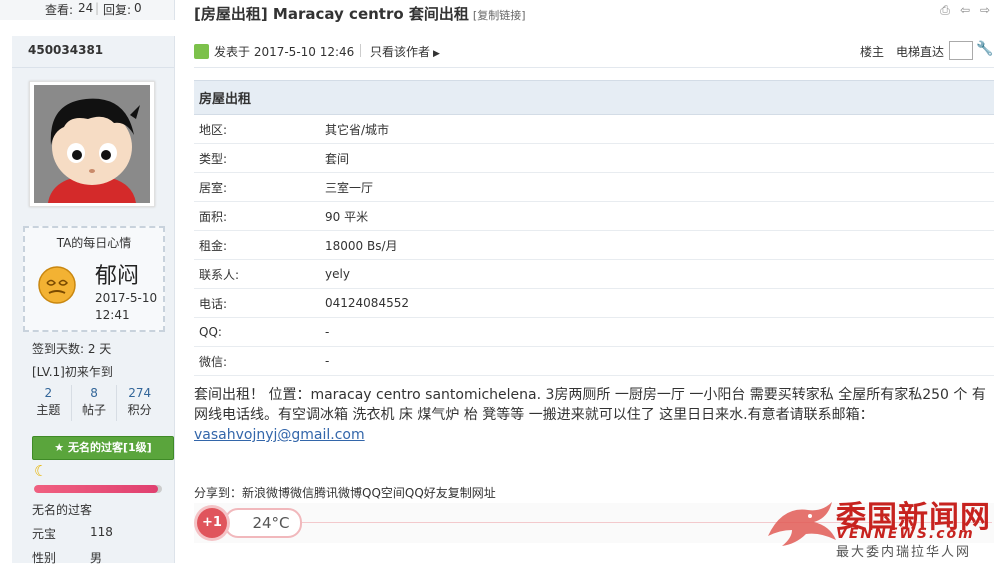 Image resolution: width=1004 pixels, height=566 pixels. What do you see at coordinates (201, 51) in the screenshot?
I see `online-user-icon` at bounding box center [201, 51].